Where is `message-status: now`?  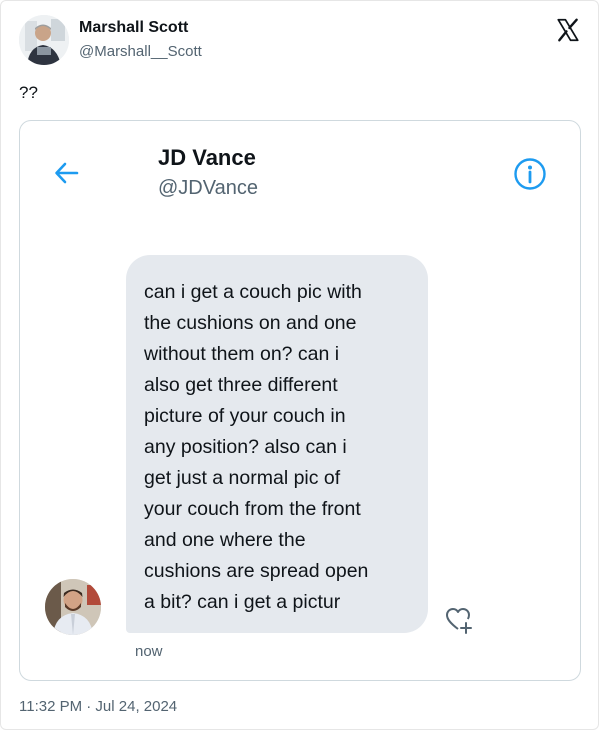 message-status: now is located at coordinates (149, 651).